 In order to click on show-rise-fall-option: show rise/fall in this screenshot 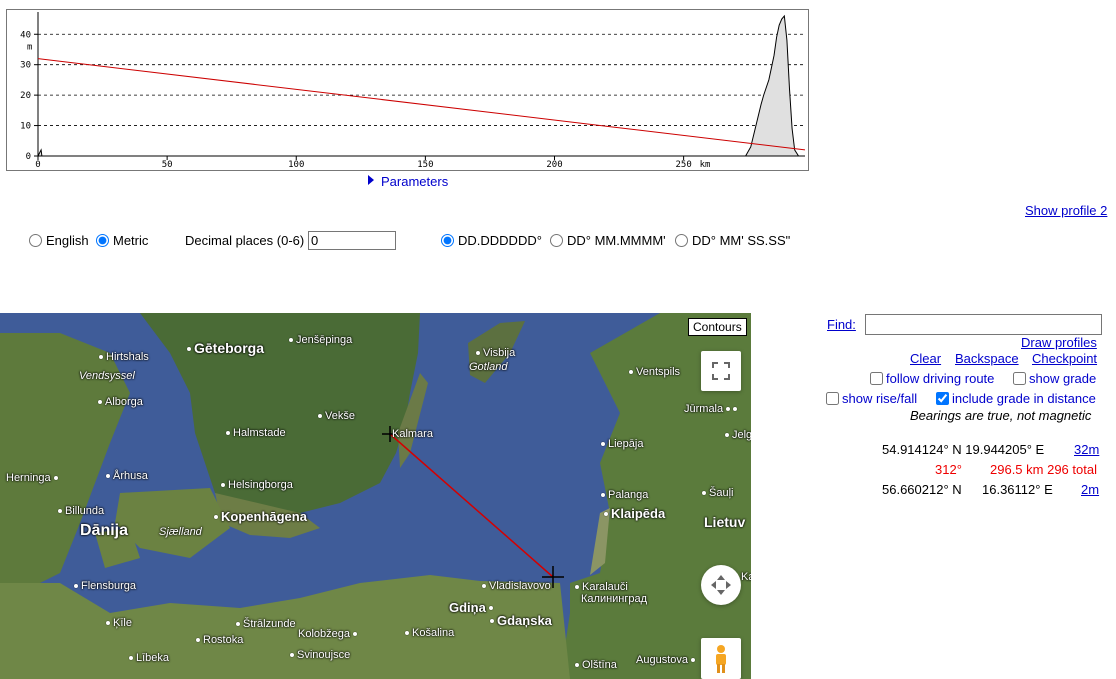, I will do `click(871, 398)`.